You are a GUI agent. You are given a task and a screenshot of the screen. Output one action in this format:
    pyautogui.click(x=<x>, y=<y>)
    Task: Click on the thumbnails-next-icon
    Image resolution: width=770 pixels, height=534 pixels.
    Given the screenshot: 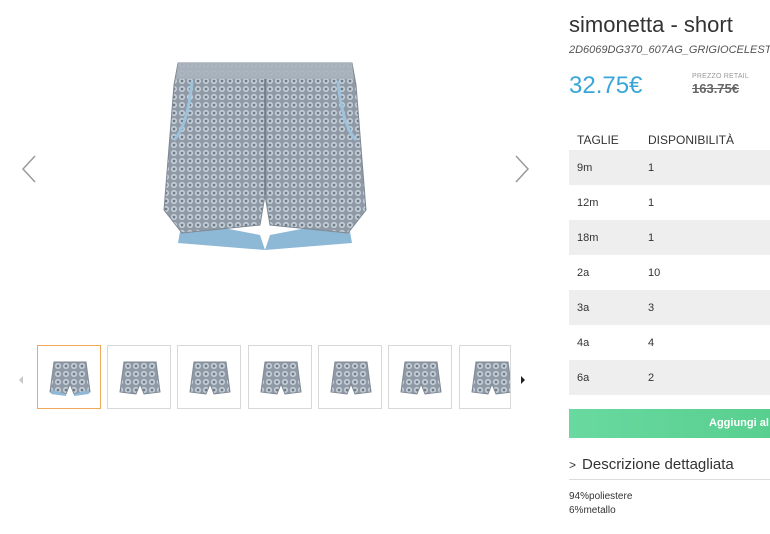 What is the action you would take?
    pyautogui.click(x=523, y=378)
    